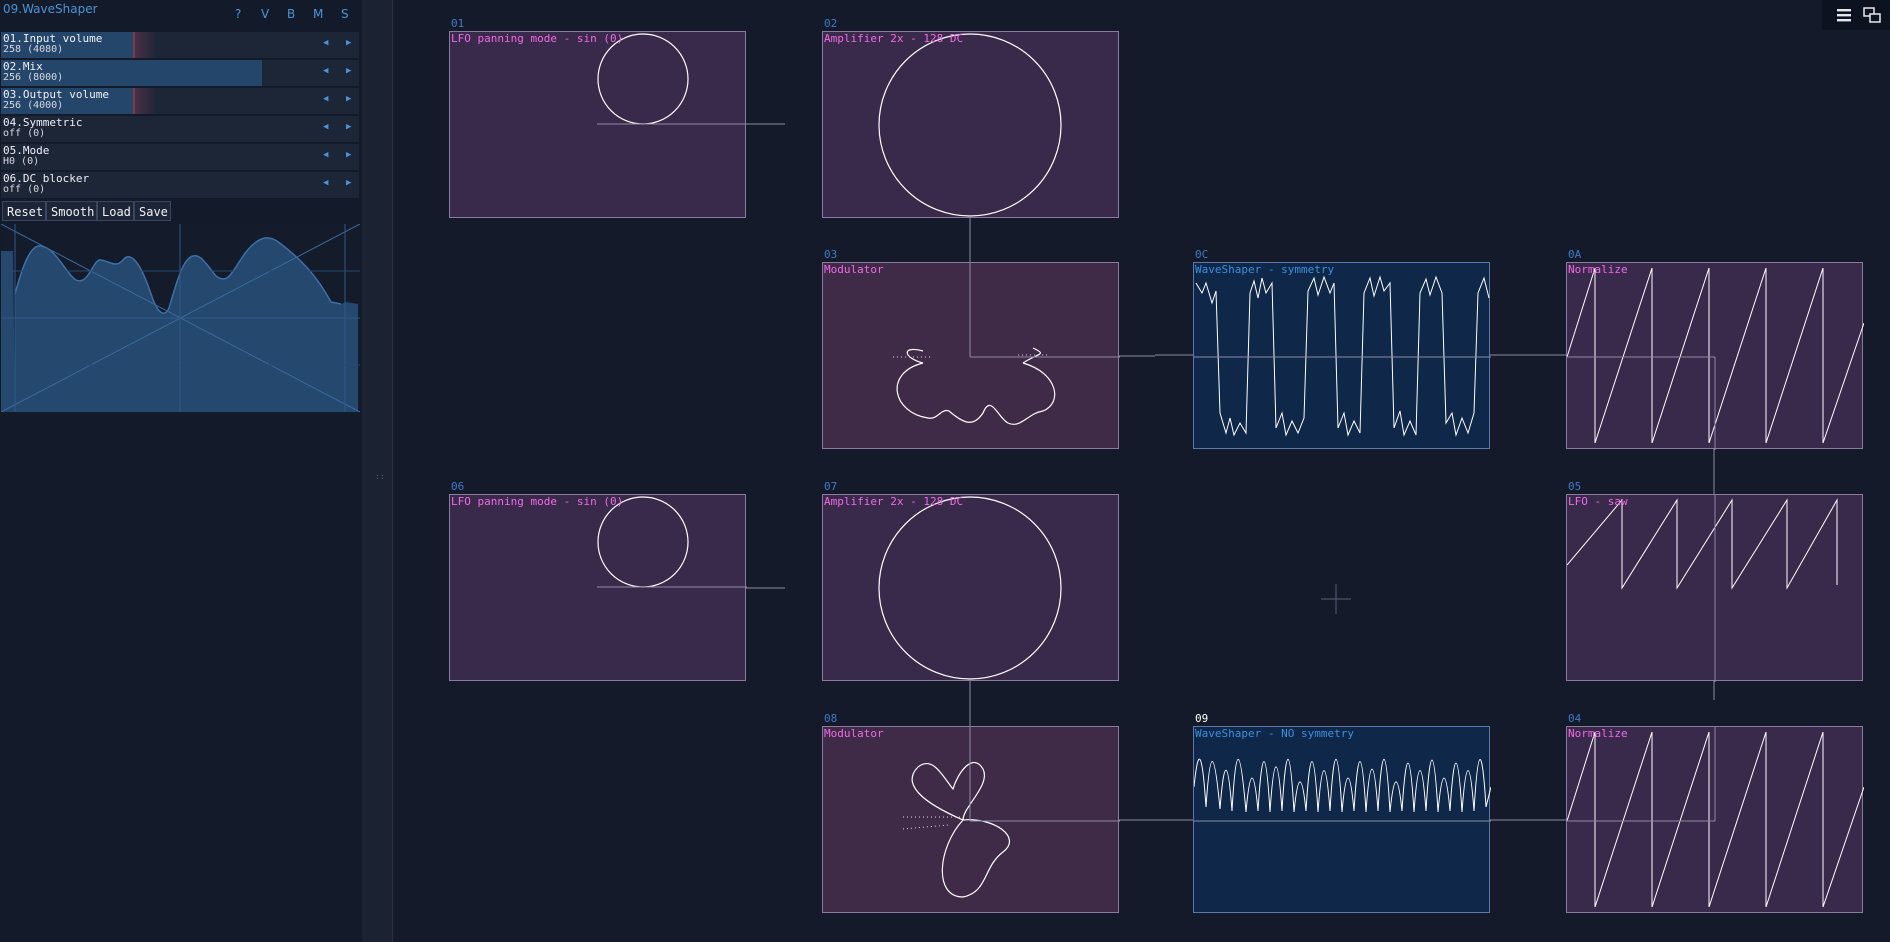 The image size is (1890, 942). I want to click on windows-icon, so click(1872, 15).